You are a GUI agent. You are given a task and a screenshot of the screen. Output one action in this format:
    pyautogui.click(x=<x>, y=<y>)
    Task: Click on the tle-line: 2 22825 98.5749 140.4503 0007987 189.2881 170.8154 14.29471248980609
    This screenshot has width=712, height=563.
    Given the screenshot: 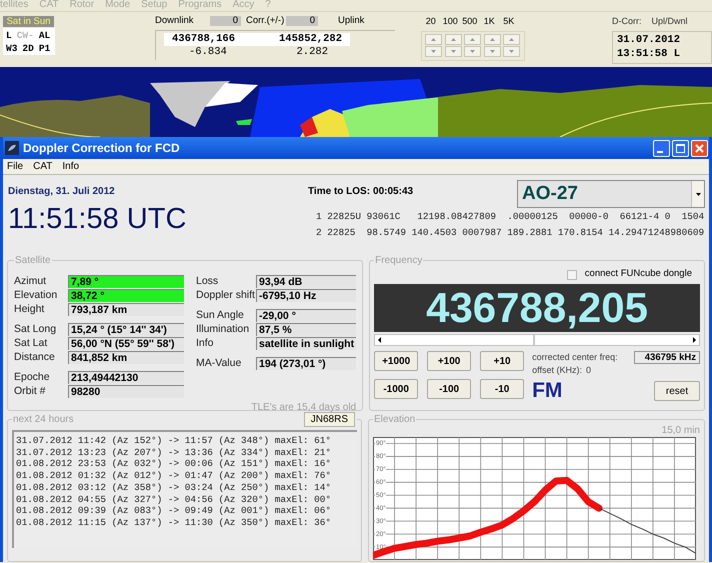 What is the action you would take?
    pyautogui.click(x=510, y=233)
    